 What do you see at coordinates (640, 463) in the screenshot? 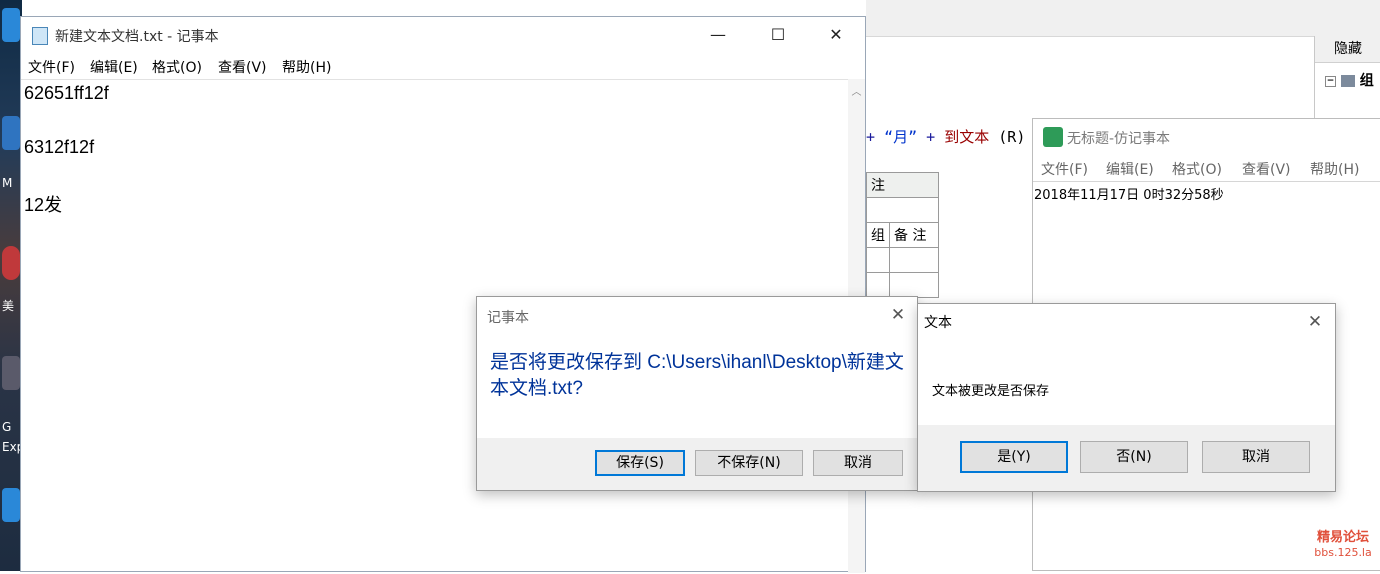
I see `save-button: 保存(S)` at bounding box center [640, 463].